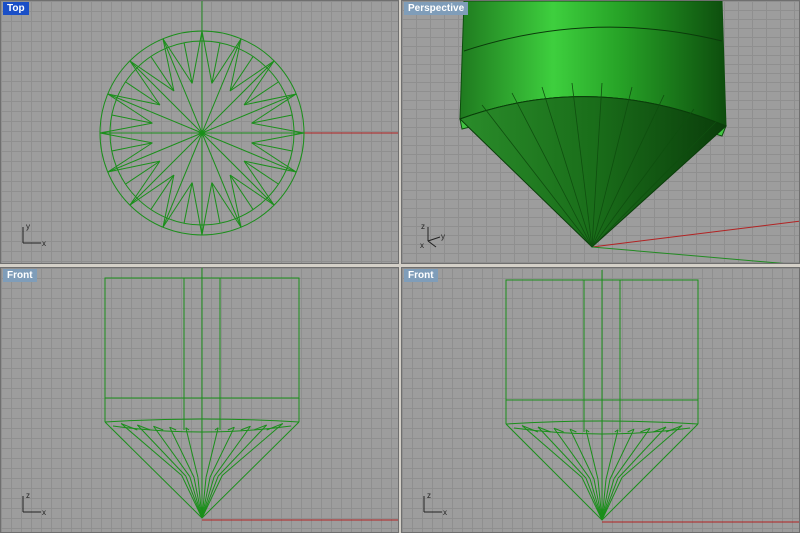 The height and width of the screenshot is (533, 800). I want to click on axis-indicator-front-left: z x, so click(34, 504).